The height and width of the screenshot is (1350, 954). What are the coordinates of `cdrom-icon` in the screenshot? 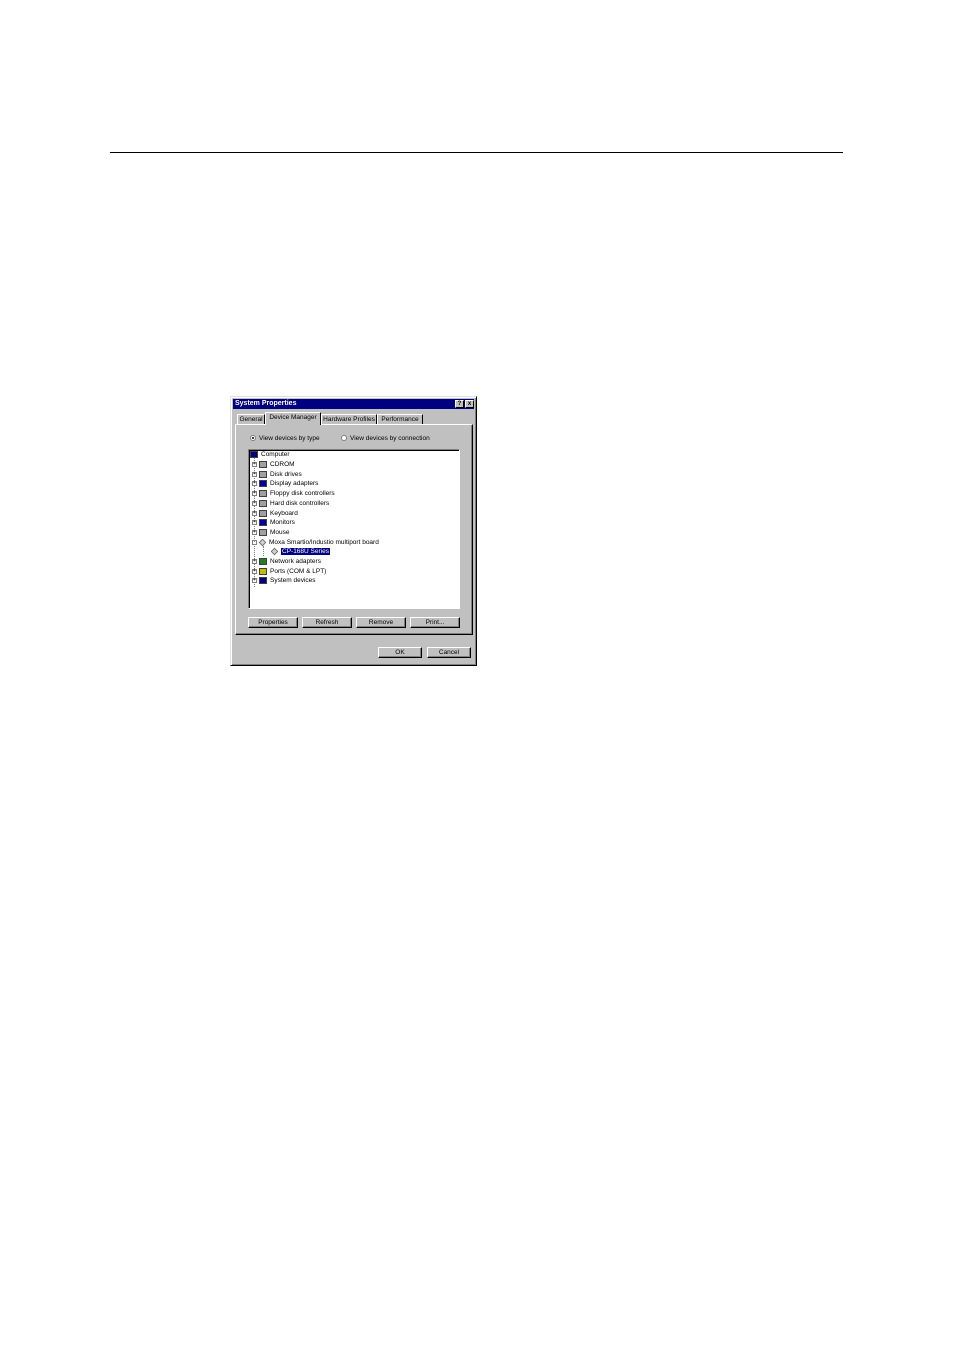 It's located at (263, 464).